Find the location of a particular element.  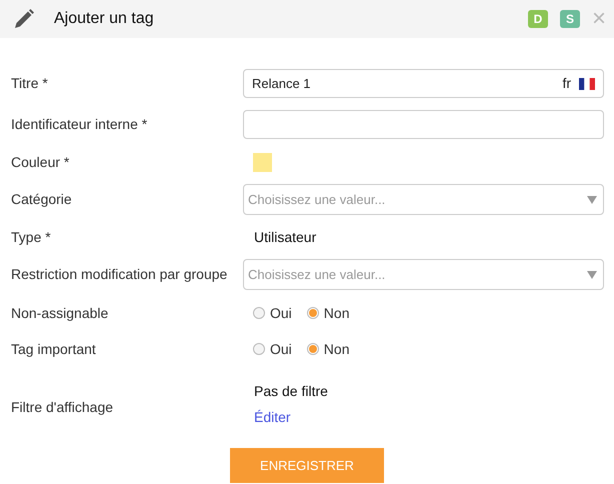

field-label: Titre * is located at coordinates (30, 83).